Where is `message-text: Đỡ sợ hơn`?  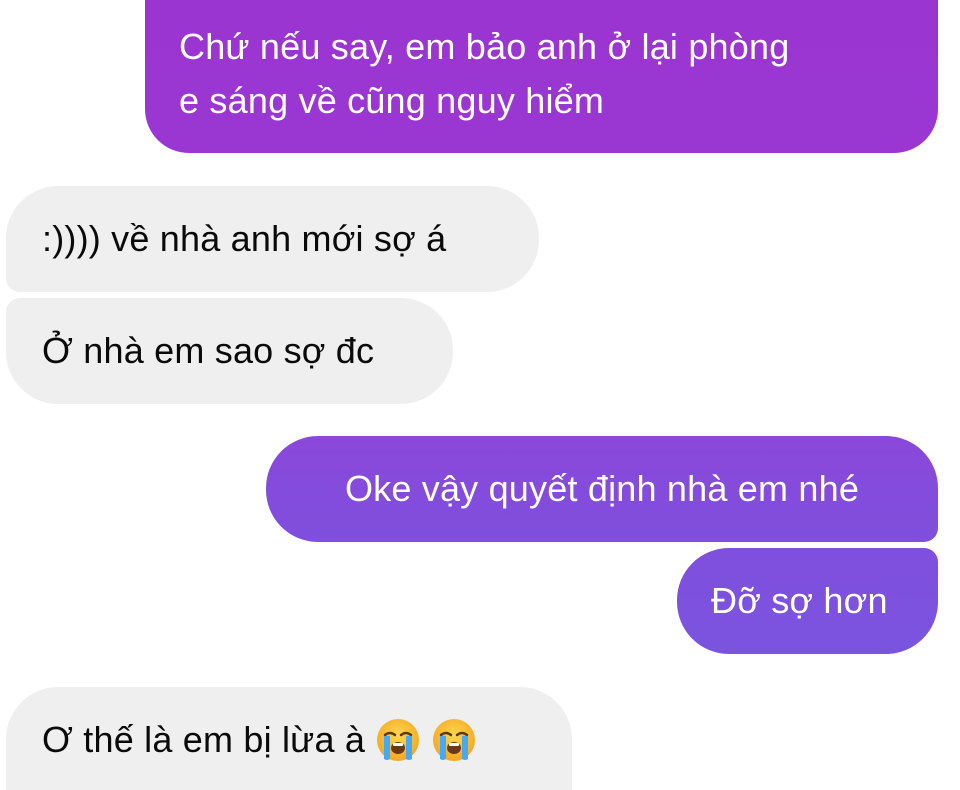
message-text: Đỡ sợ hơn is located at coordinates (799, 600).